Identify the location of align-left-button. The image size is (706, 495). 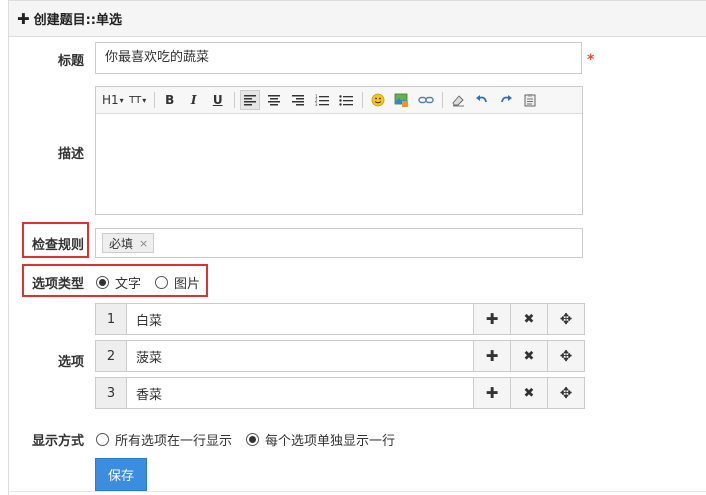
(249, 100).